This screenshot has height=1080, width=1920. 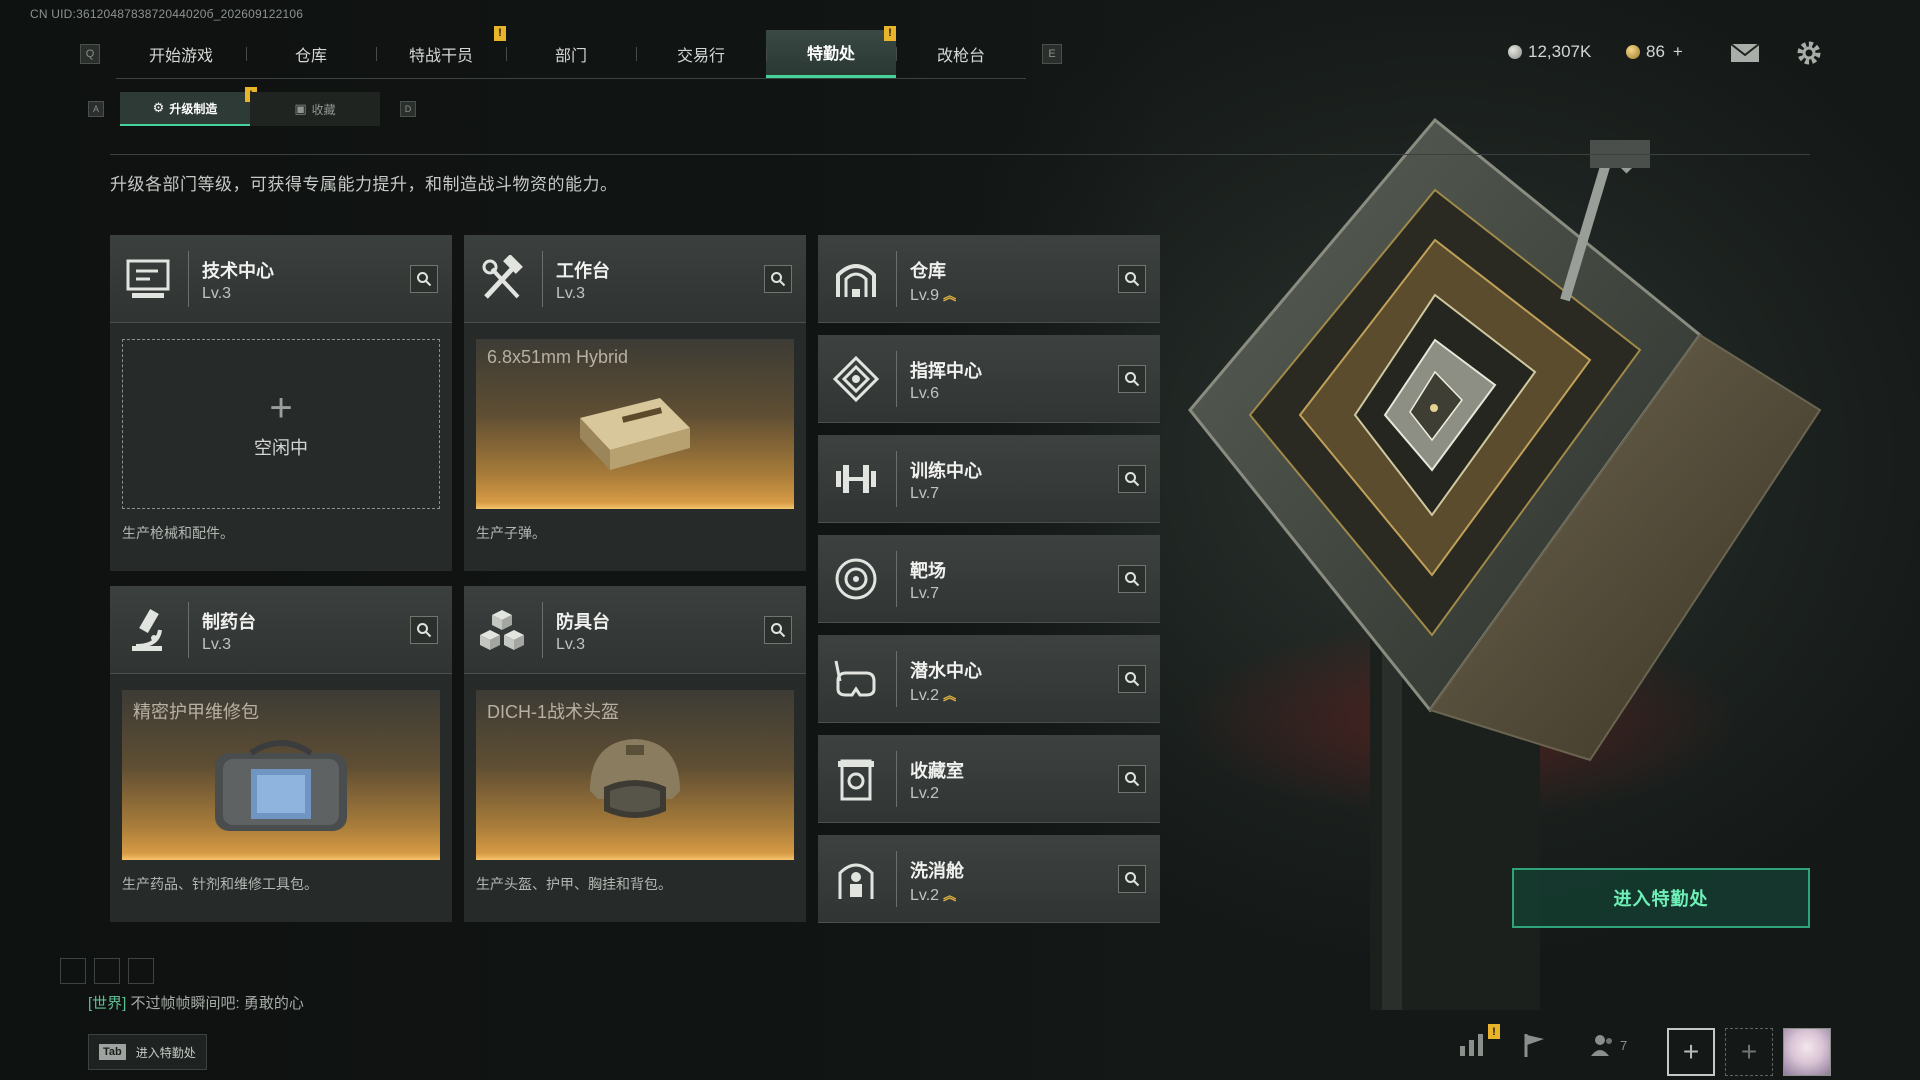 I want to click on tab-start-game: 开始游戏, so click(x=181, y=54).